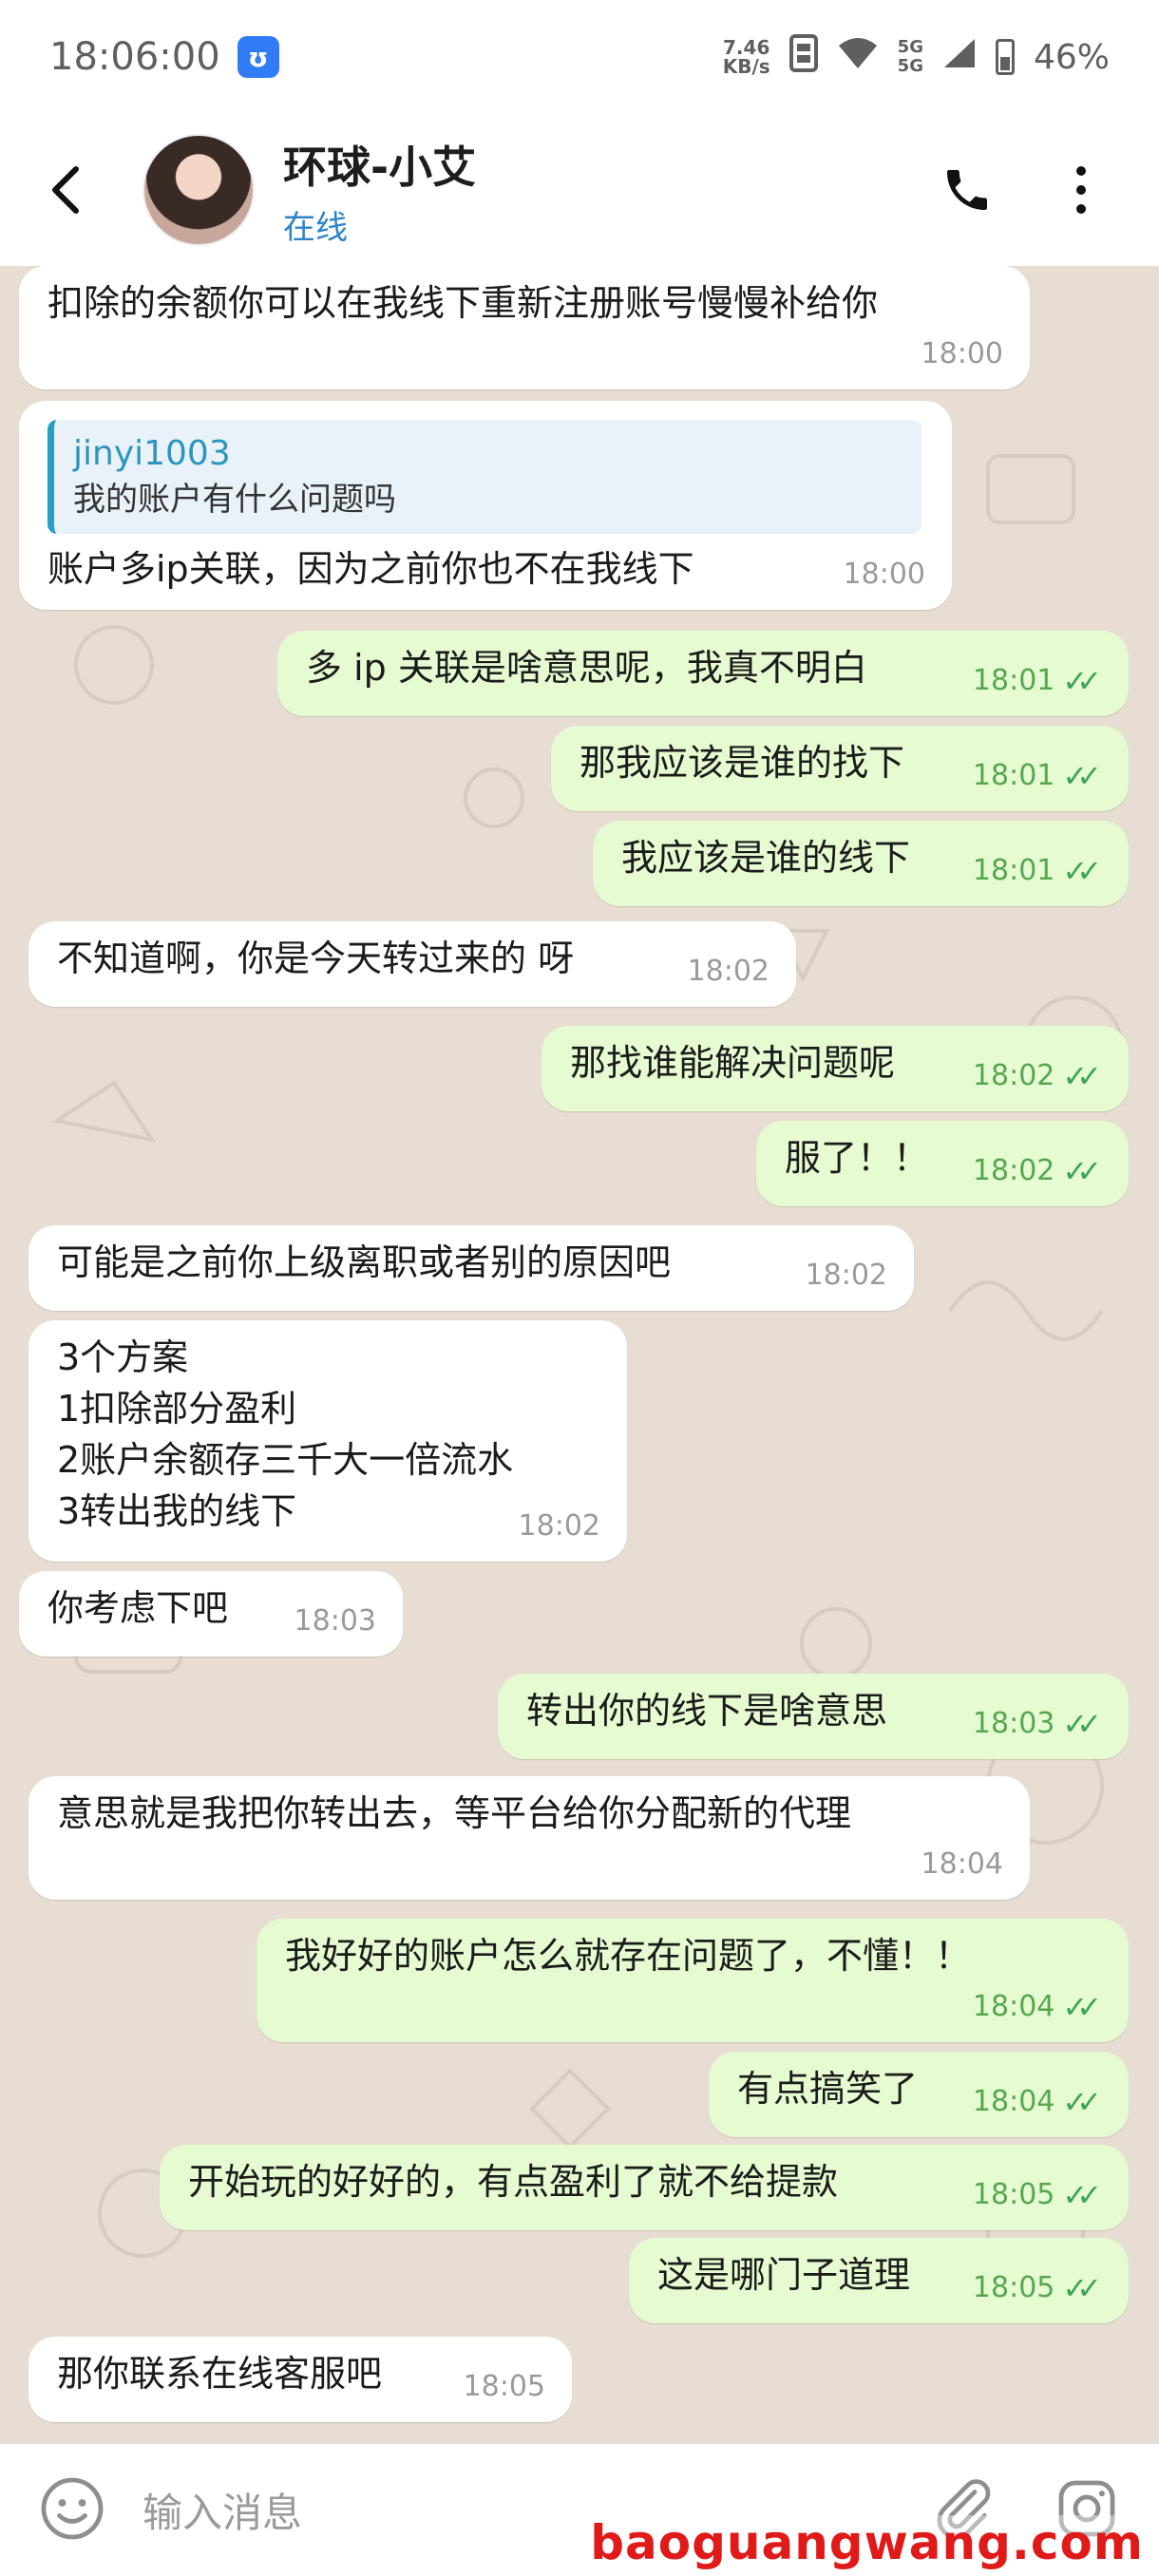 Image resolution: width=1159 pixels, height=2576 pixels. Describe the element at coordinates (364, 1262) in the screenshot. I see `message-text: 可能是之前你上级离职或者别的原因吧` at that location.